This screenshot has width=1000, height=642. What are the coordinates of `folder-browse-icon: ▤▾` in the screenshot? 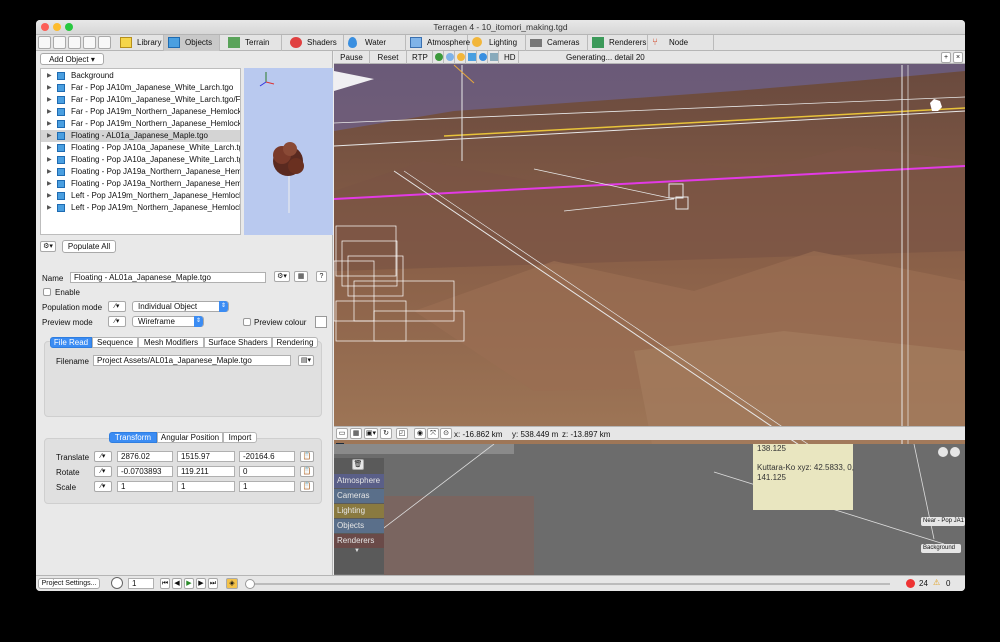 It's located at (306, 360).